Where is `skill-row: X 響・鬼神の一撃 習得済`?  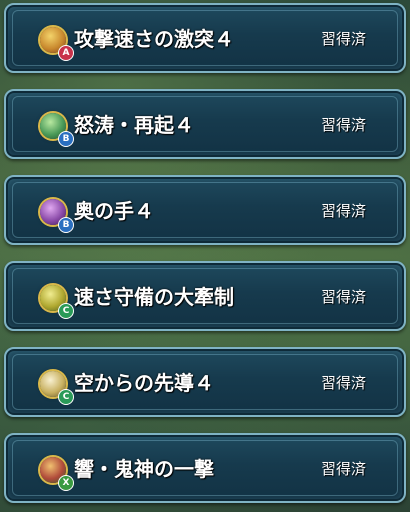
skill-row: X 響・鬼神の一撃 習得済 is located at coordinates (205, 468).